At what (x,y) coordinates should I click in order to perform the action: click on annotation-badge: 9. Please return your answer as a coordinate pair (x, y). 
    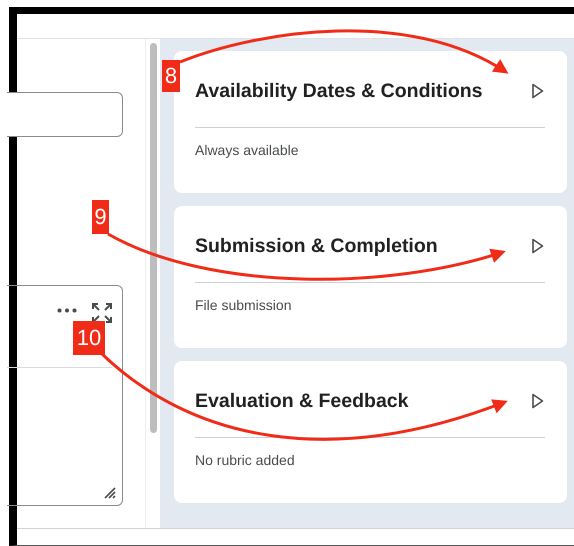
    Looking at the image, I should click on (100, 217).